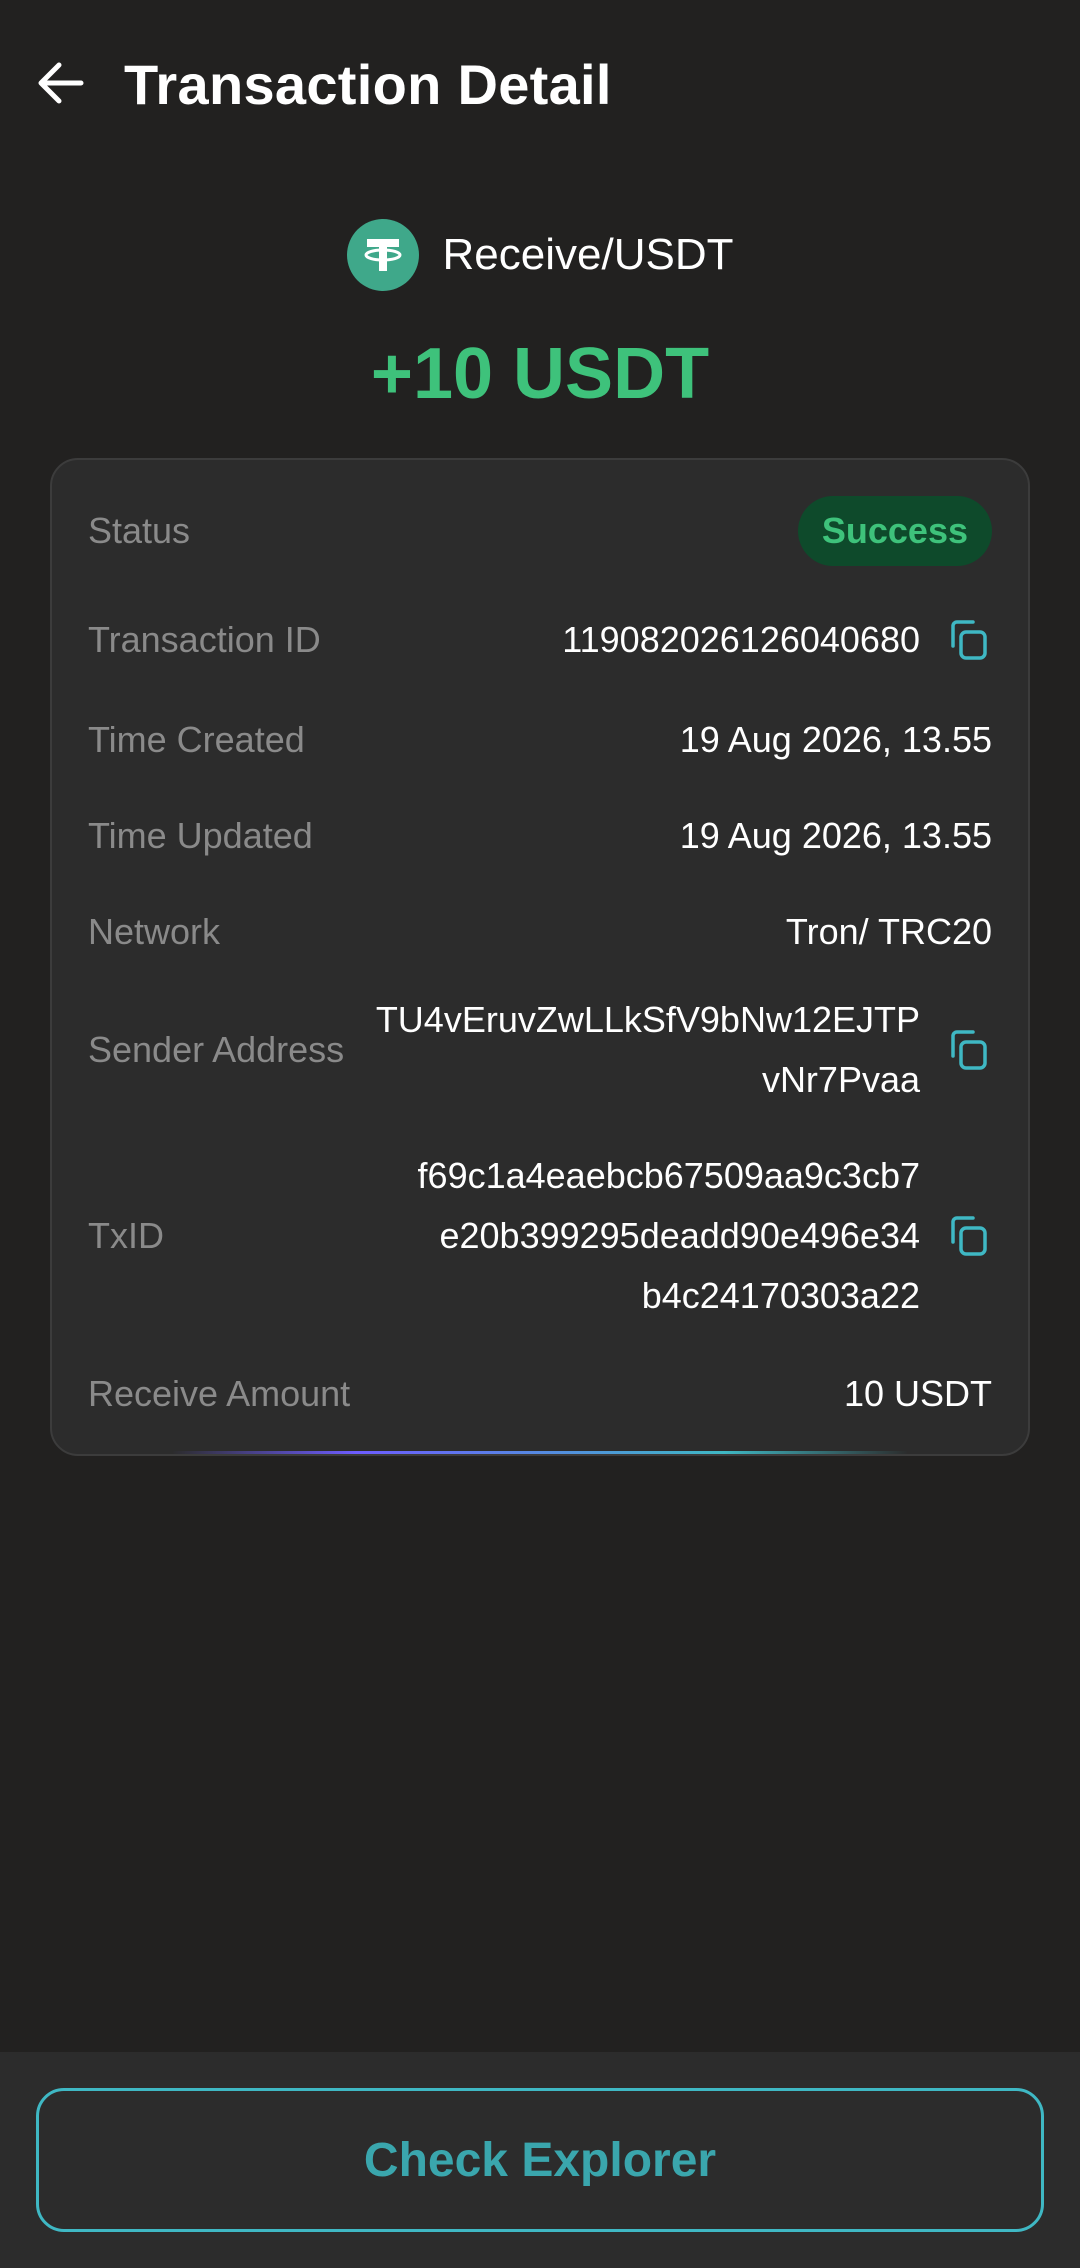  Describe the element at coordinates (139, 530) in the screenshot. I see `status-label: Status` at that location.